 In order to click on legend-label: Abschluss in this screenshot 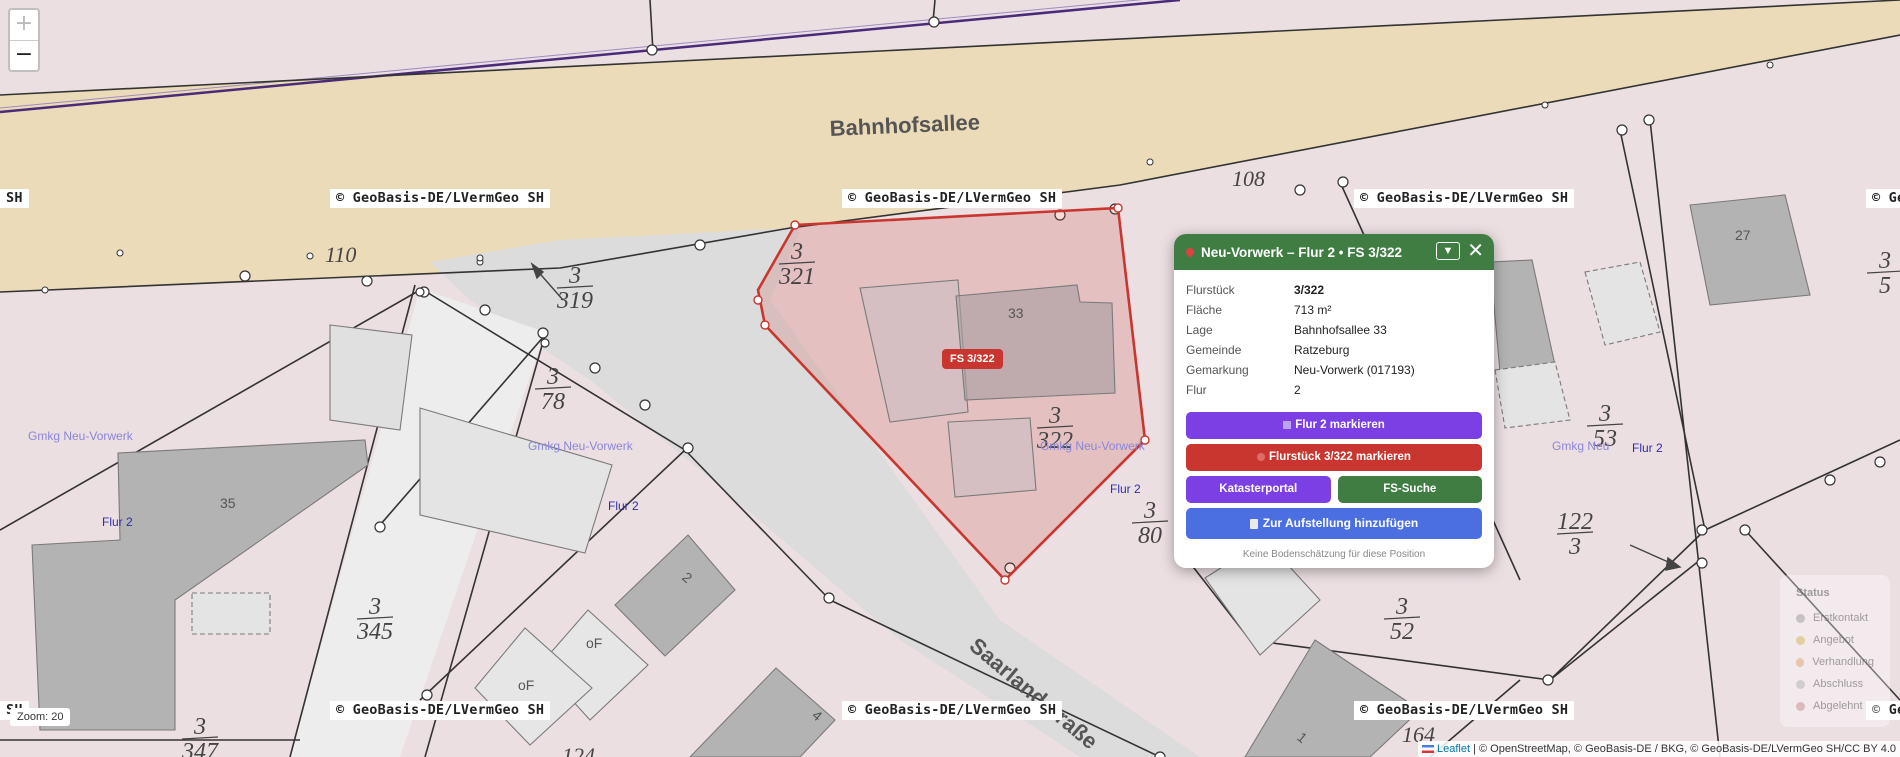, I will do `click(1838, 684)`.